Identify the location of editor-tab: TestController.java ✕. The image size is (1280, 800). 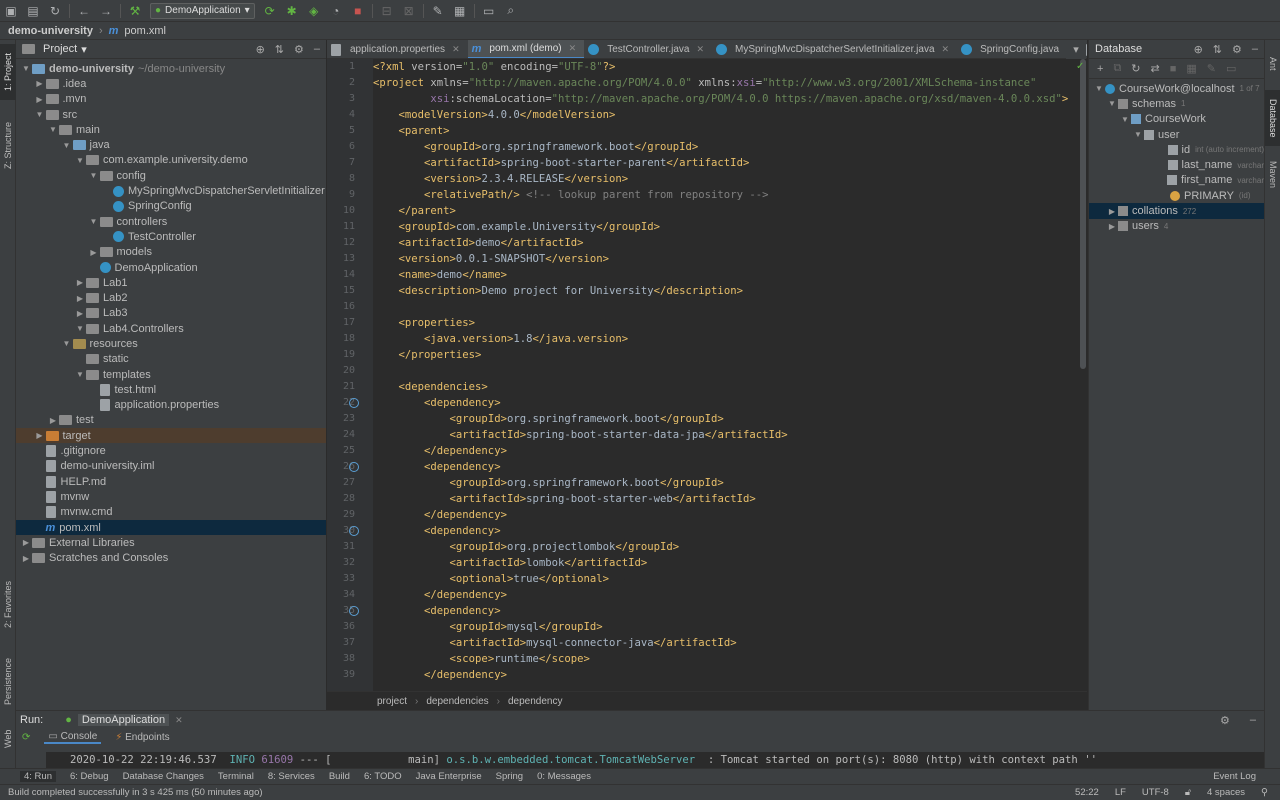
(648, 49).